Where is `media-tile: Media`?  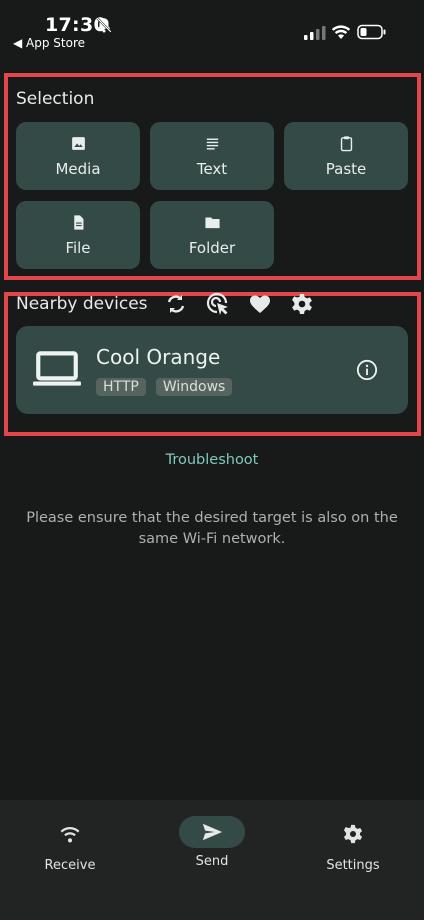
media-tile: Media is located at coordinates (78, 156).